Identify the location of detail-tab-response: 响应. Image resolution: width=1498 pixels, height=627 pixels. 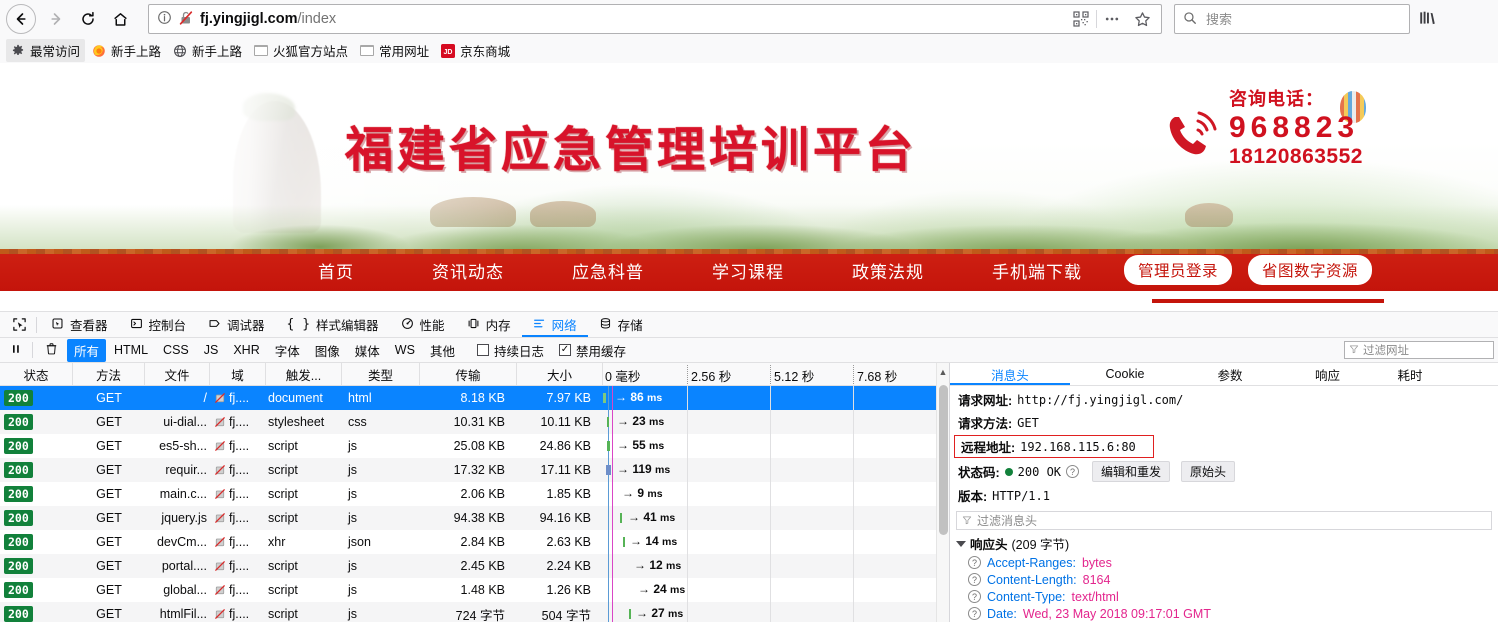
(1327, 374).